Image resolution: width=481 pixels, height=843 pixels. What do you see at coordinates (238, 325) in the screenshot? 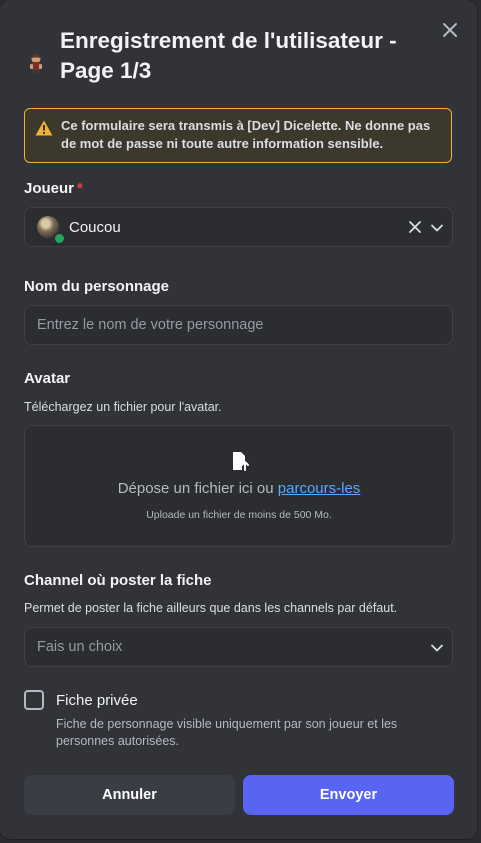
I see `character-name-input: Entrez le nom de votre personnage` at bounding box center [238, 325].